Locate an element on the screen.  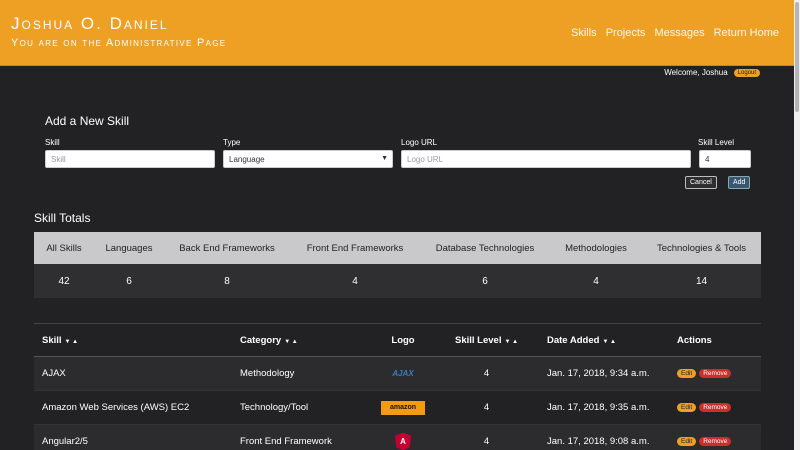
column-category: Category ▼ ▲ is located at coordinates (302, 340).